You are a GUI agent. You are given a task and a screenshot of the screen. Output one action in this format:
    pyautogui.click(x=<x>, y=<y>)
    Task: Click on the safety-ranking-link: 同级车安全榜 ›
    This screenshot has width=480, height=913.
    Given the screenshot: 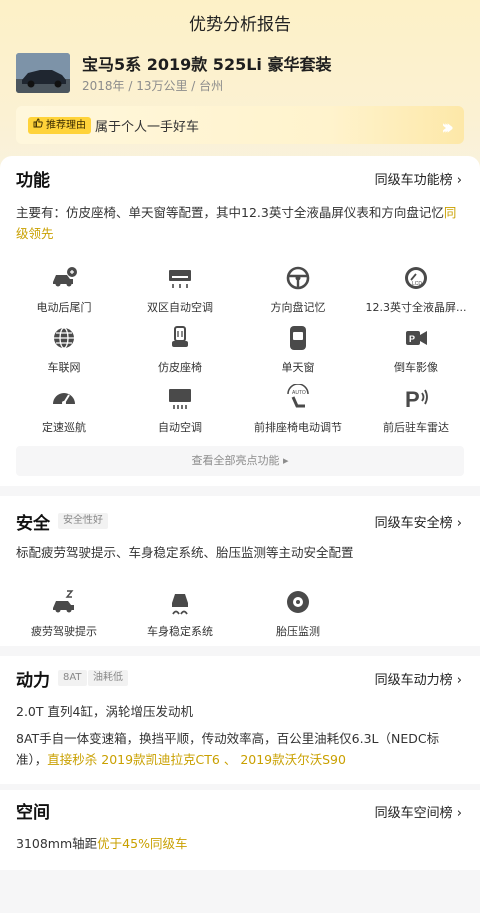 What is the action you would take?
    pyautogui.click(x=418, y=521)
    